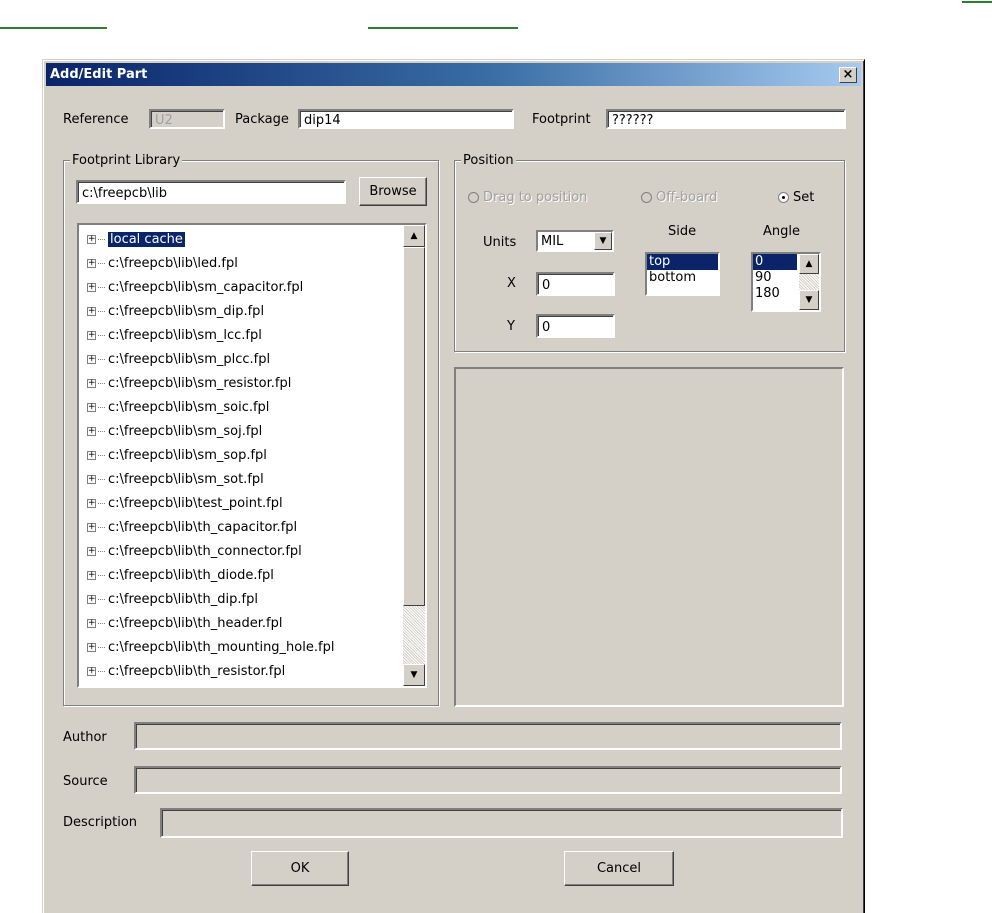 Image resolution: width=992 pixels, height=913 pixels. Describe the element at coordinates (162, 263) in the screenshot. I see `tree-item: + c:\freepcb\lib\led.fpl` at that location.